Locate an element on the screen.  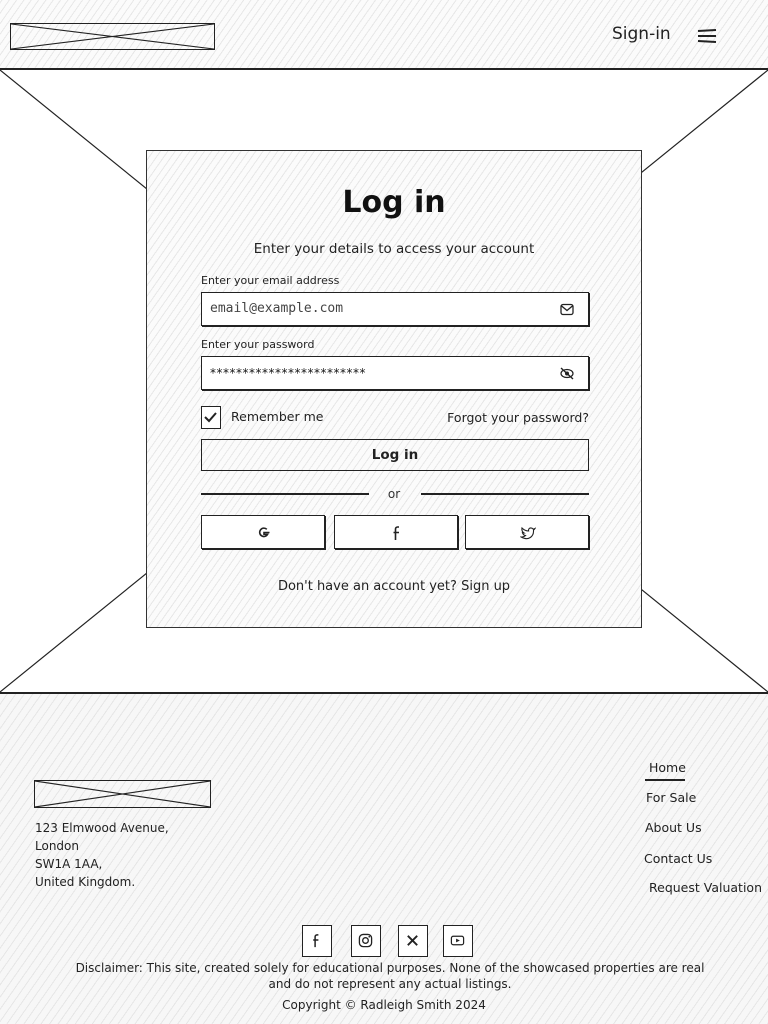
login-button-label: Log in is located at coordinates (395, 455).